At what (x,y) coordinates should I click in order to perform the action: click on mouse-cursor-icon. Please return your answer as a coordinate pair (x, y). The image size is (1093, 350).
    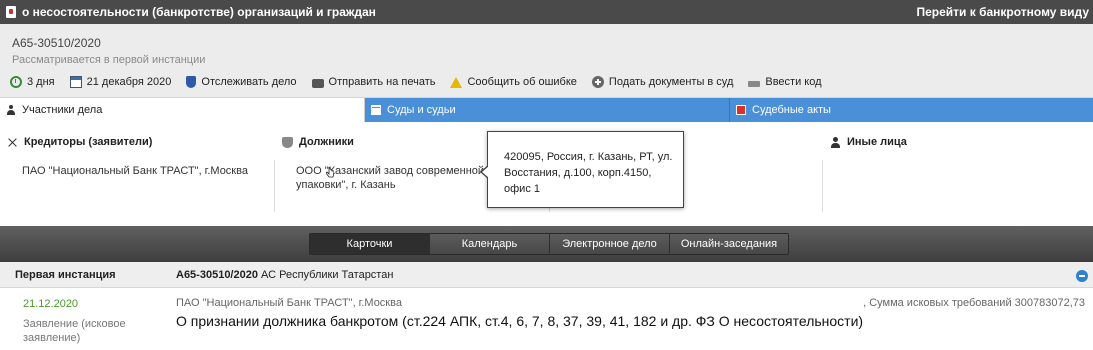
    Looking at the image, I should click on (330, 172).